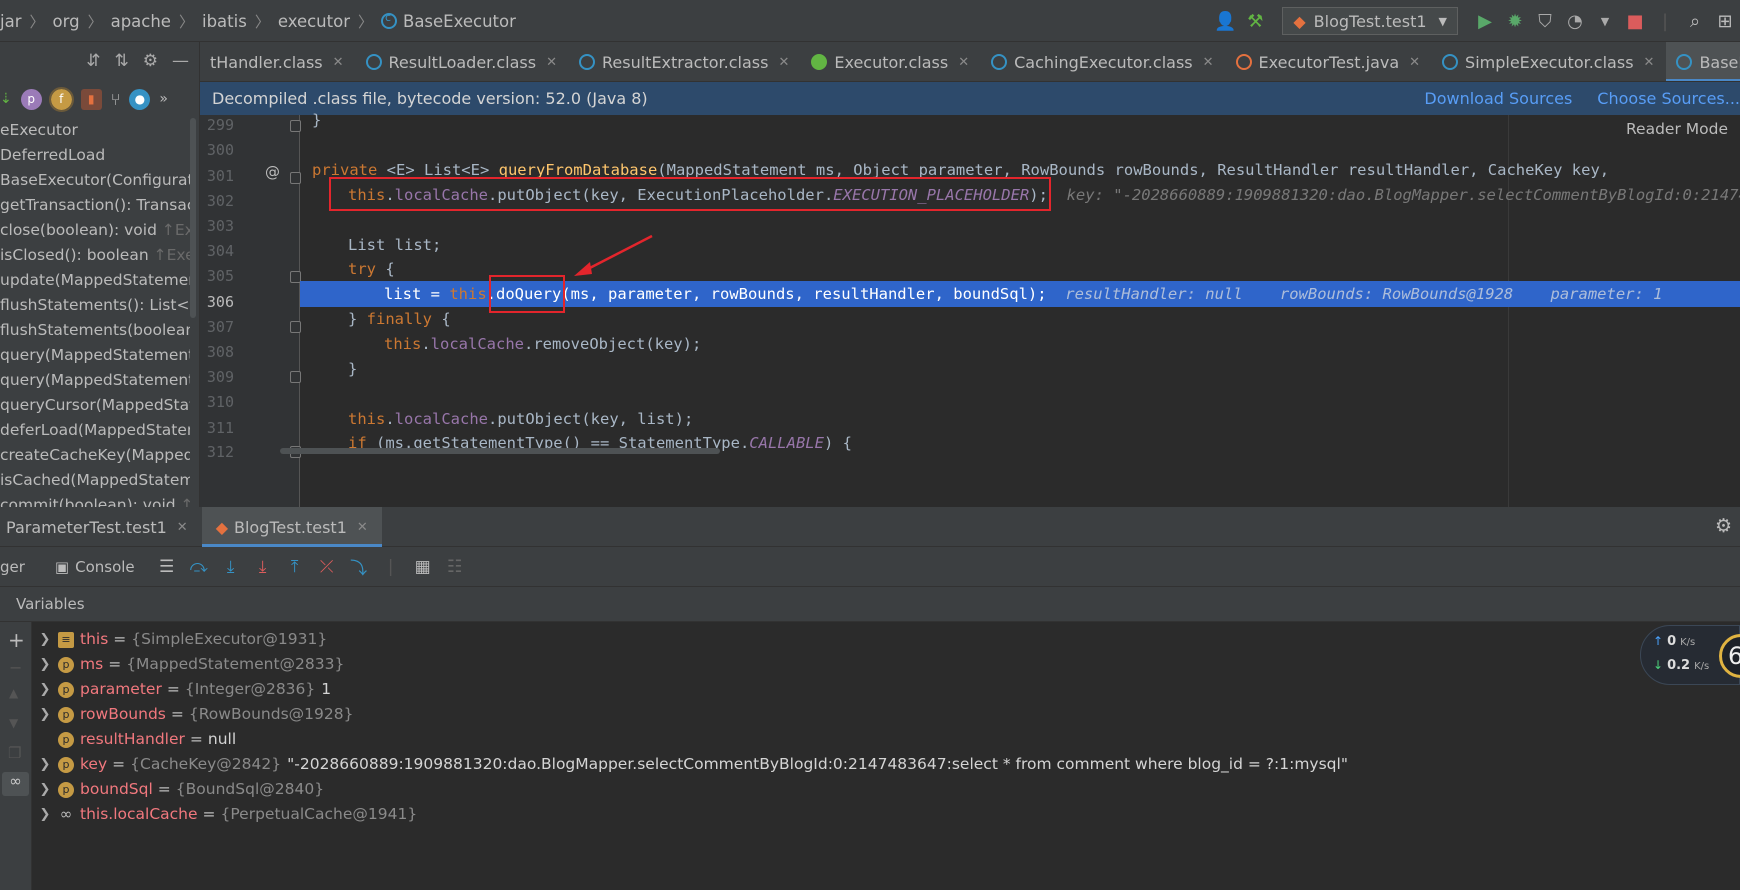 This screenshot has height=890, width=1740. I want to click on step-into-icon: ⤓, so click(231, 567).